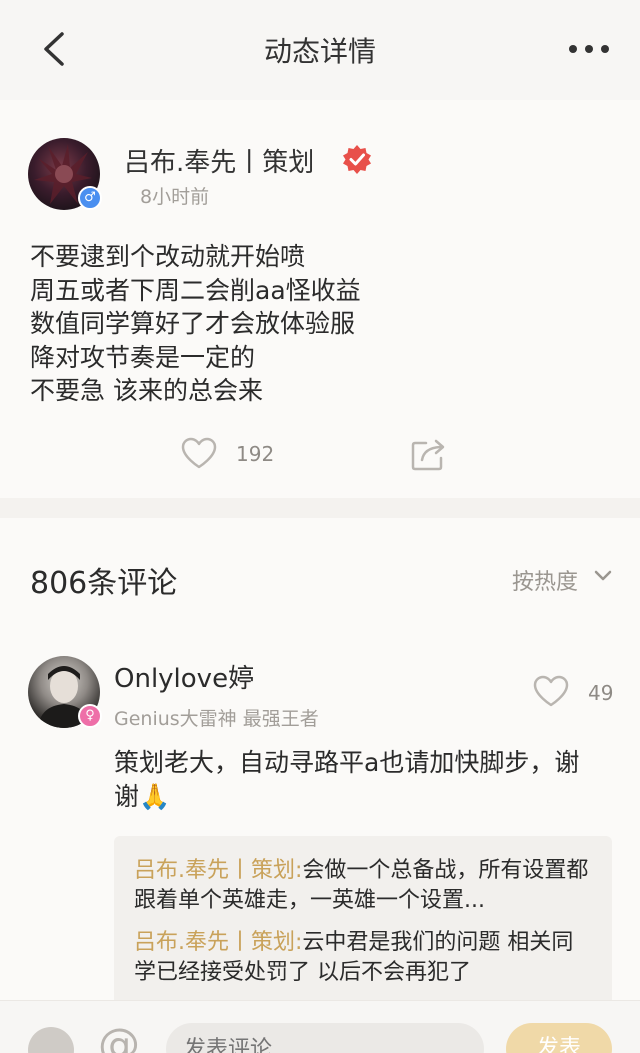 Image resolution: width=640 pixels, height=1053 pixels. Describe the element at coordinates (90, 198) in the screenshot. I see `male-gender-icon: ♂` at that location.